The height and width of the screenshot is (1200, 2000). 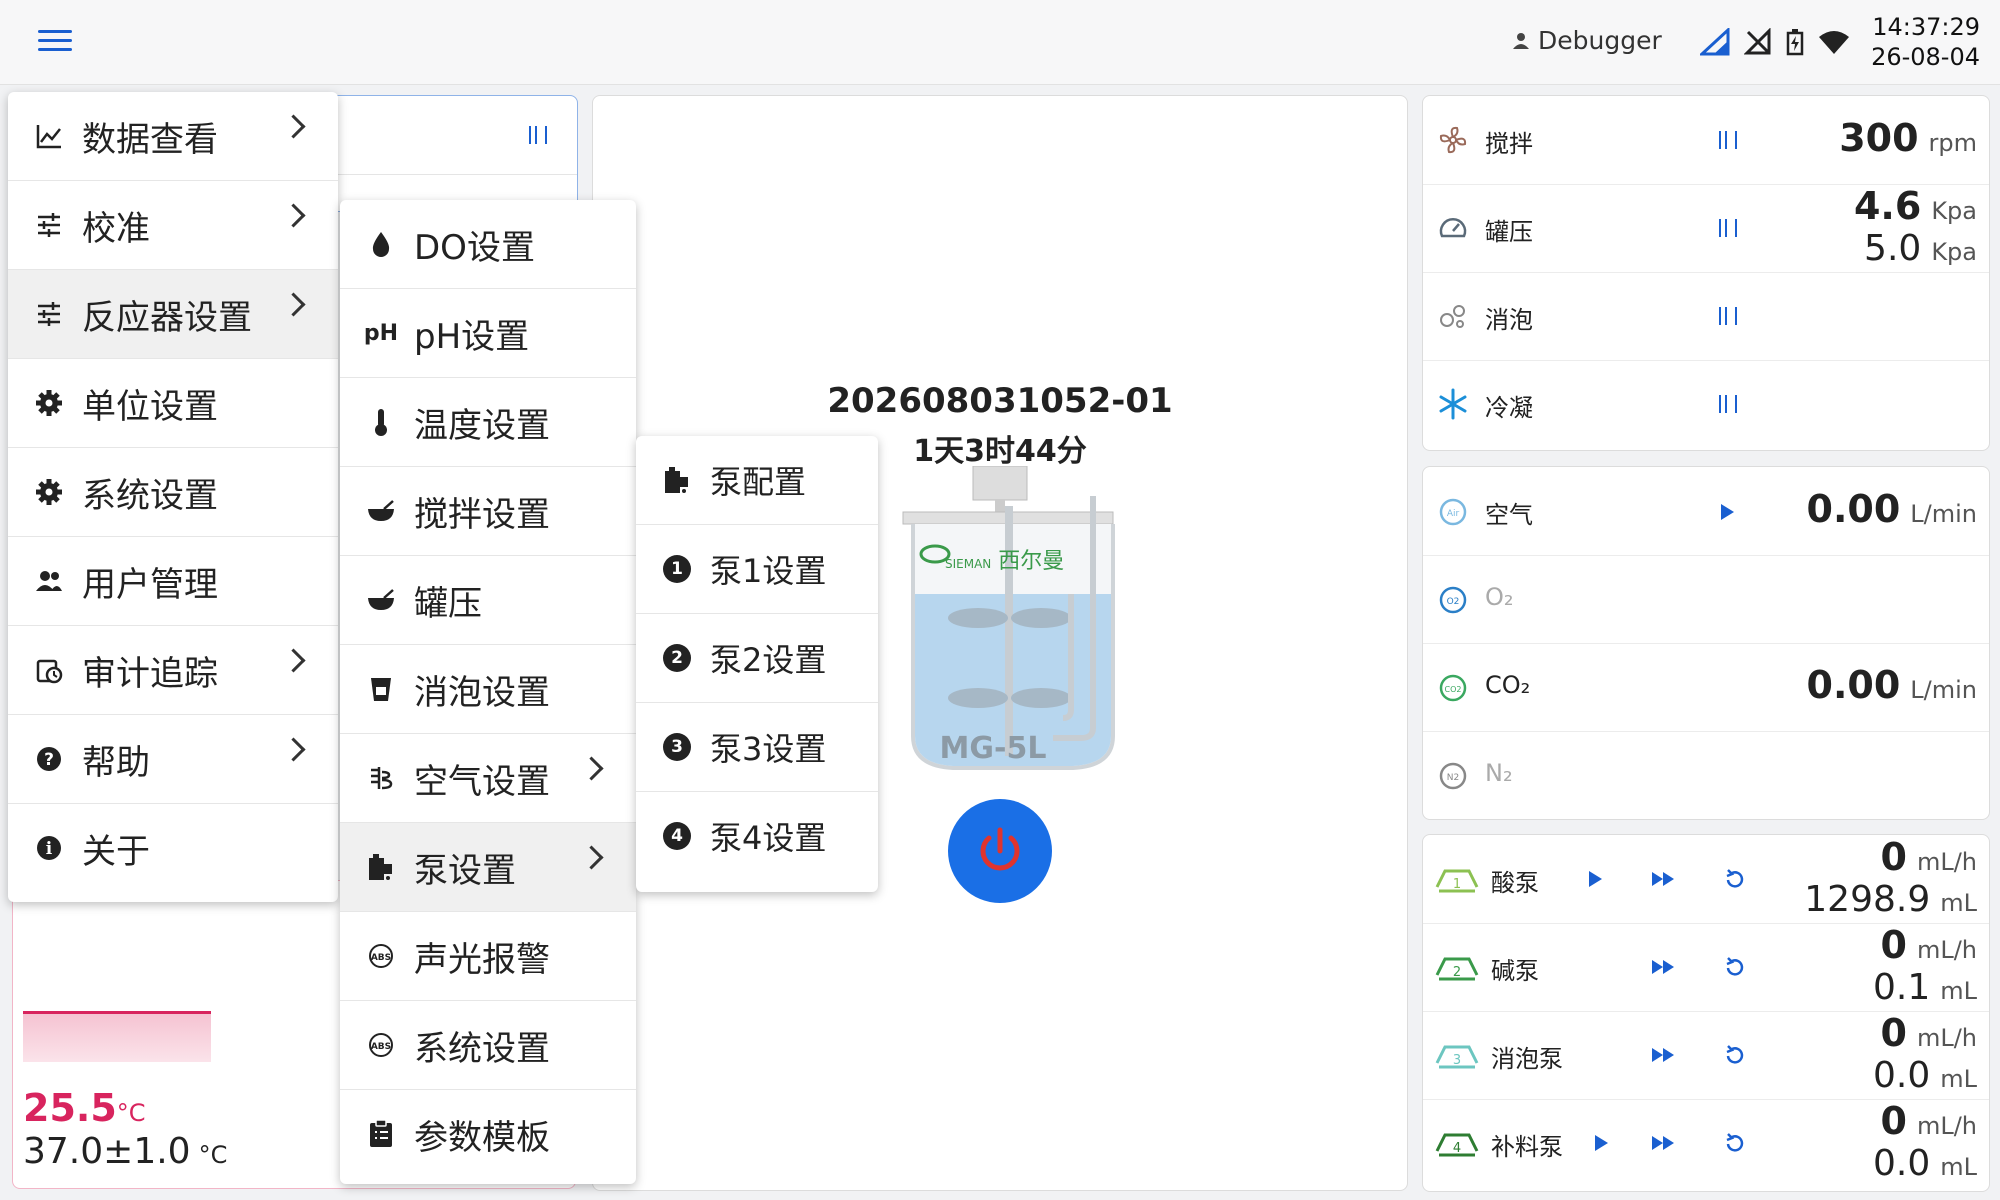 I want to click on menu-item-label: 用户管理, so click(x=150, y=584).